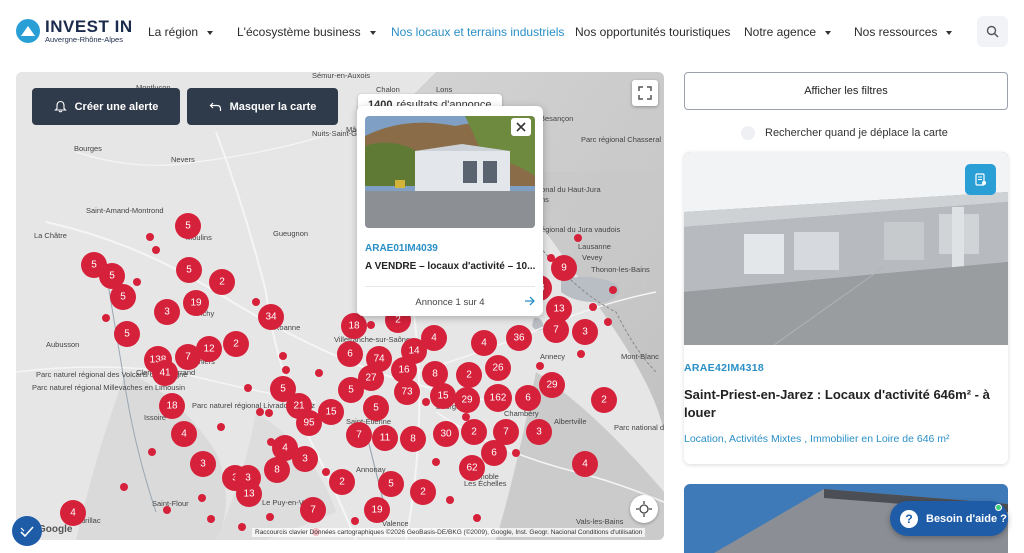 This screenshot has height=553, width=1024. What do you see at coordinates (446, 434) in the screenshot?
I see `marker-cluster: 30` at bounding box center [446, 434].